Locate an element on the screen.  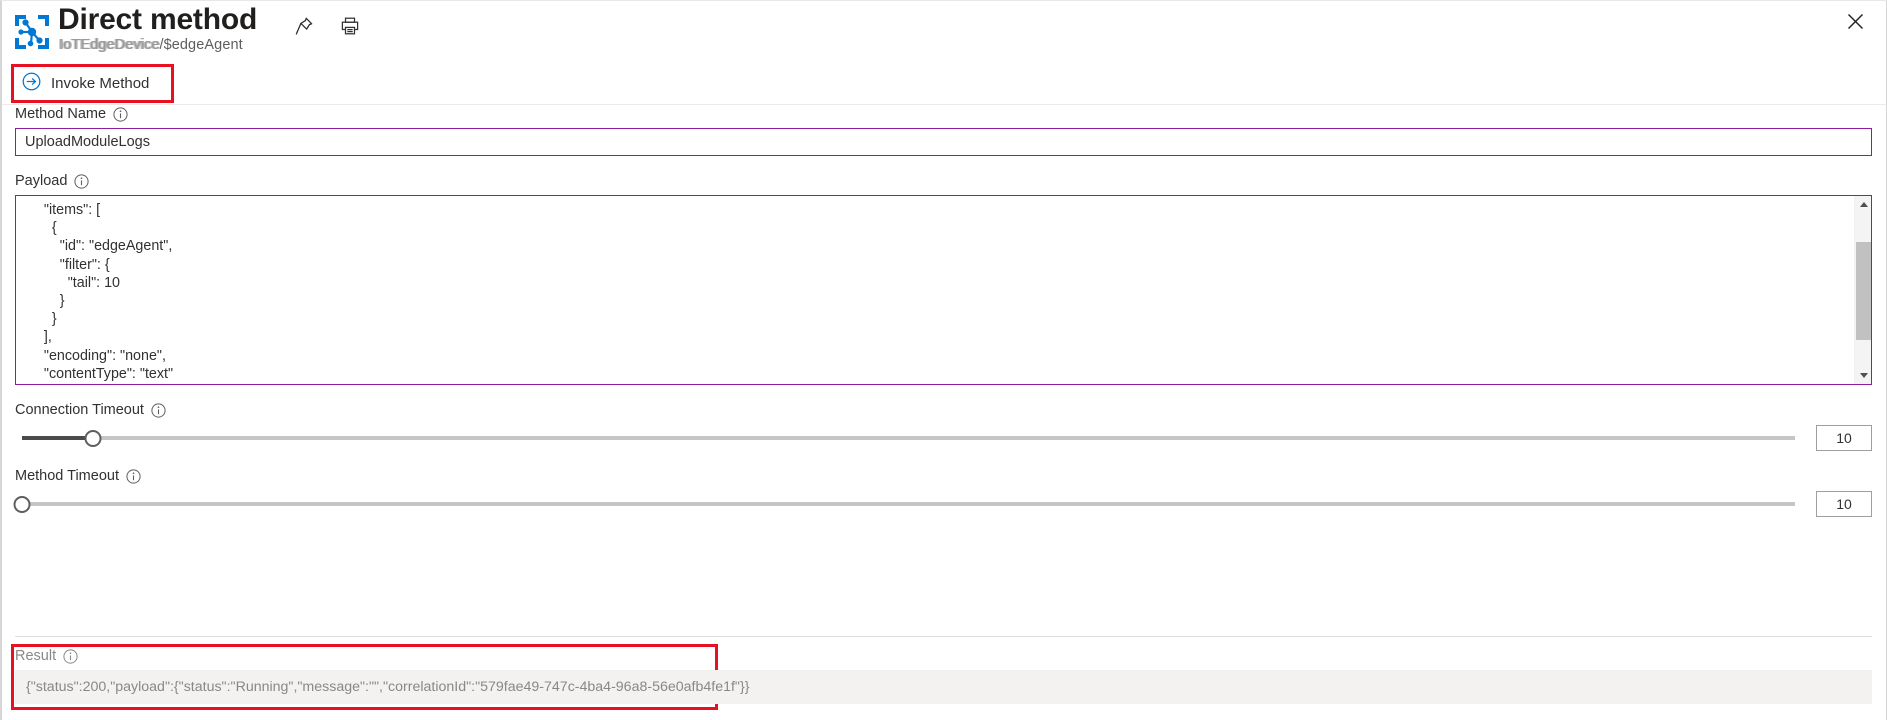
print-icon is located at coordinates (350, 26).